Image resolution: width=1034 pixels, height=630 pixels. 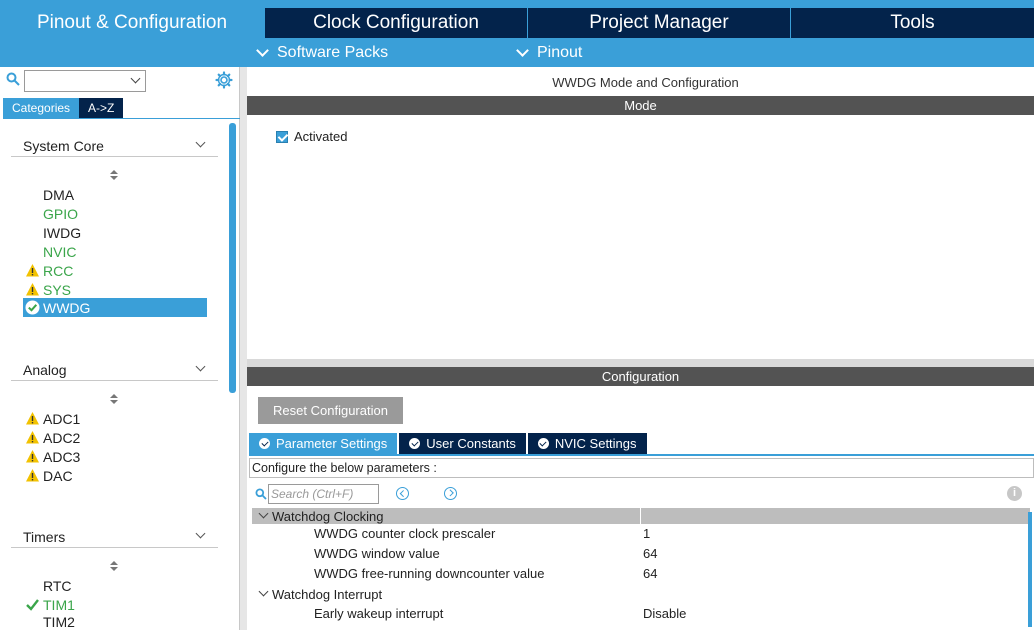 I want to click on tab-tools: Tools, so click(x=912, y=23).